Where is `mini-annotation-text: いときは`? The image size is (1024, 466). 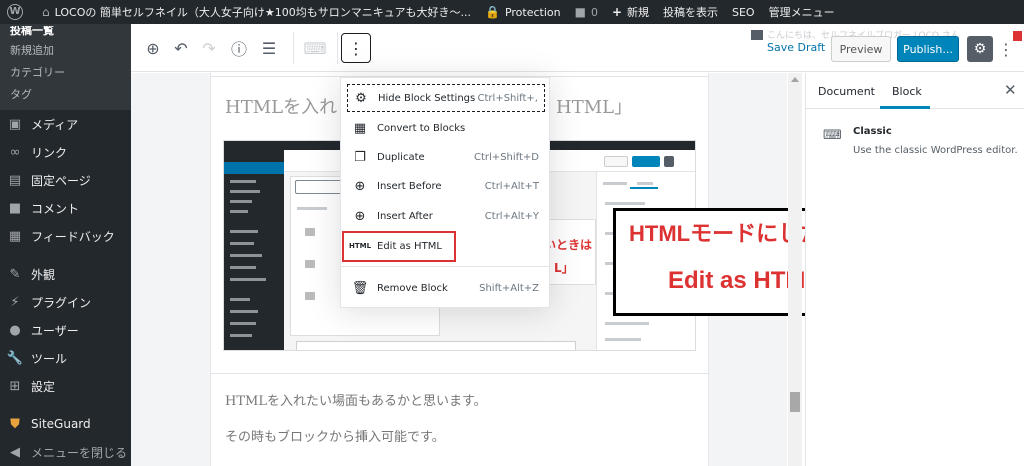 mini-annotation-text: いときは is located at coordinates (568, 245).